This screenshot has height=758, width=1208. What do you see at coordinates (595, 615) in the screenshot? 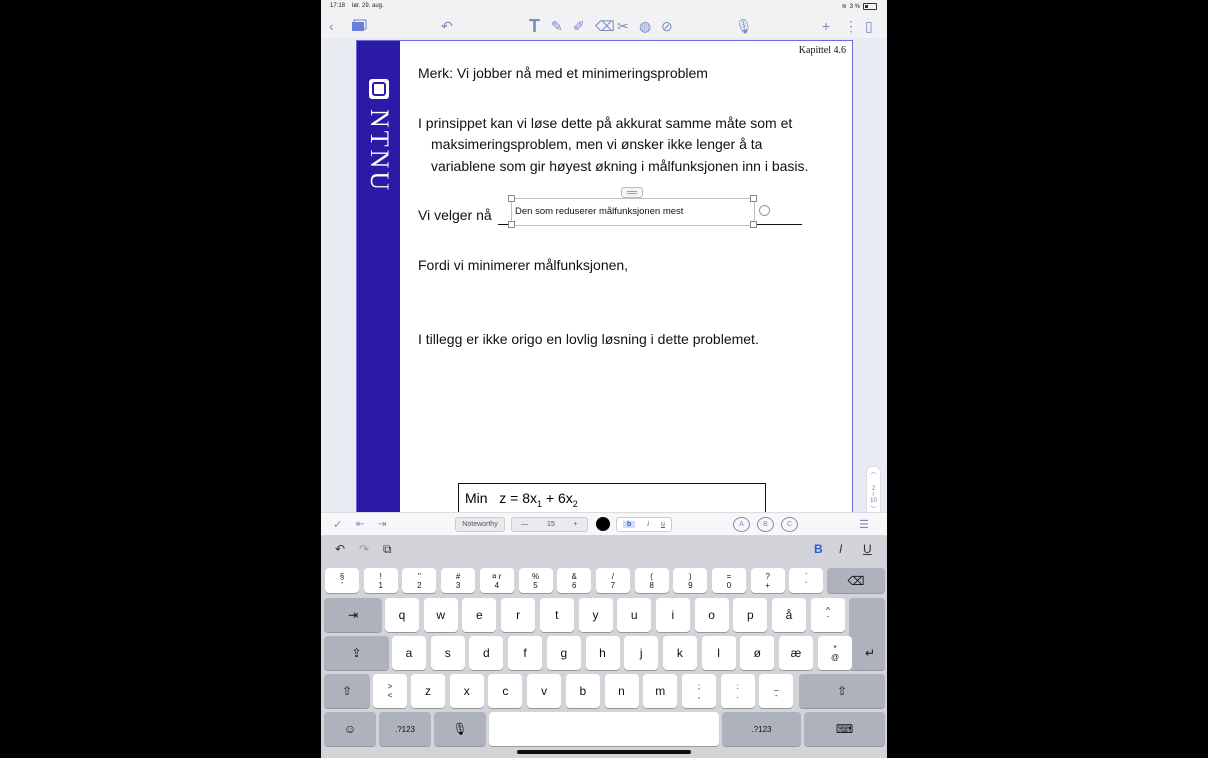
I see `key-y: y` at bounding box center [595, 615].